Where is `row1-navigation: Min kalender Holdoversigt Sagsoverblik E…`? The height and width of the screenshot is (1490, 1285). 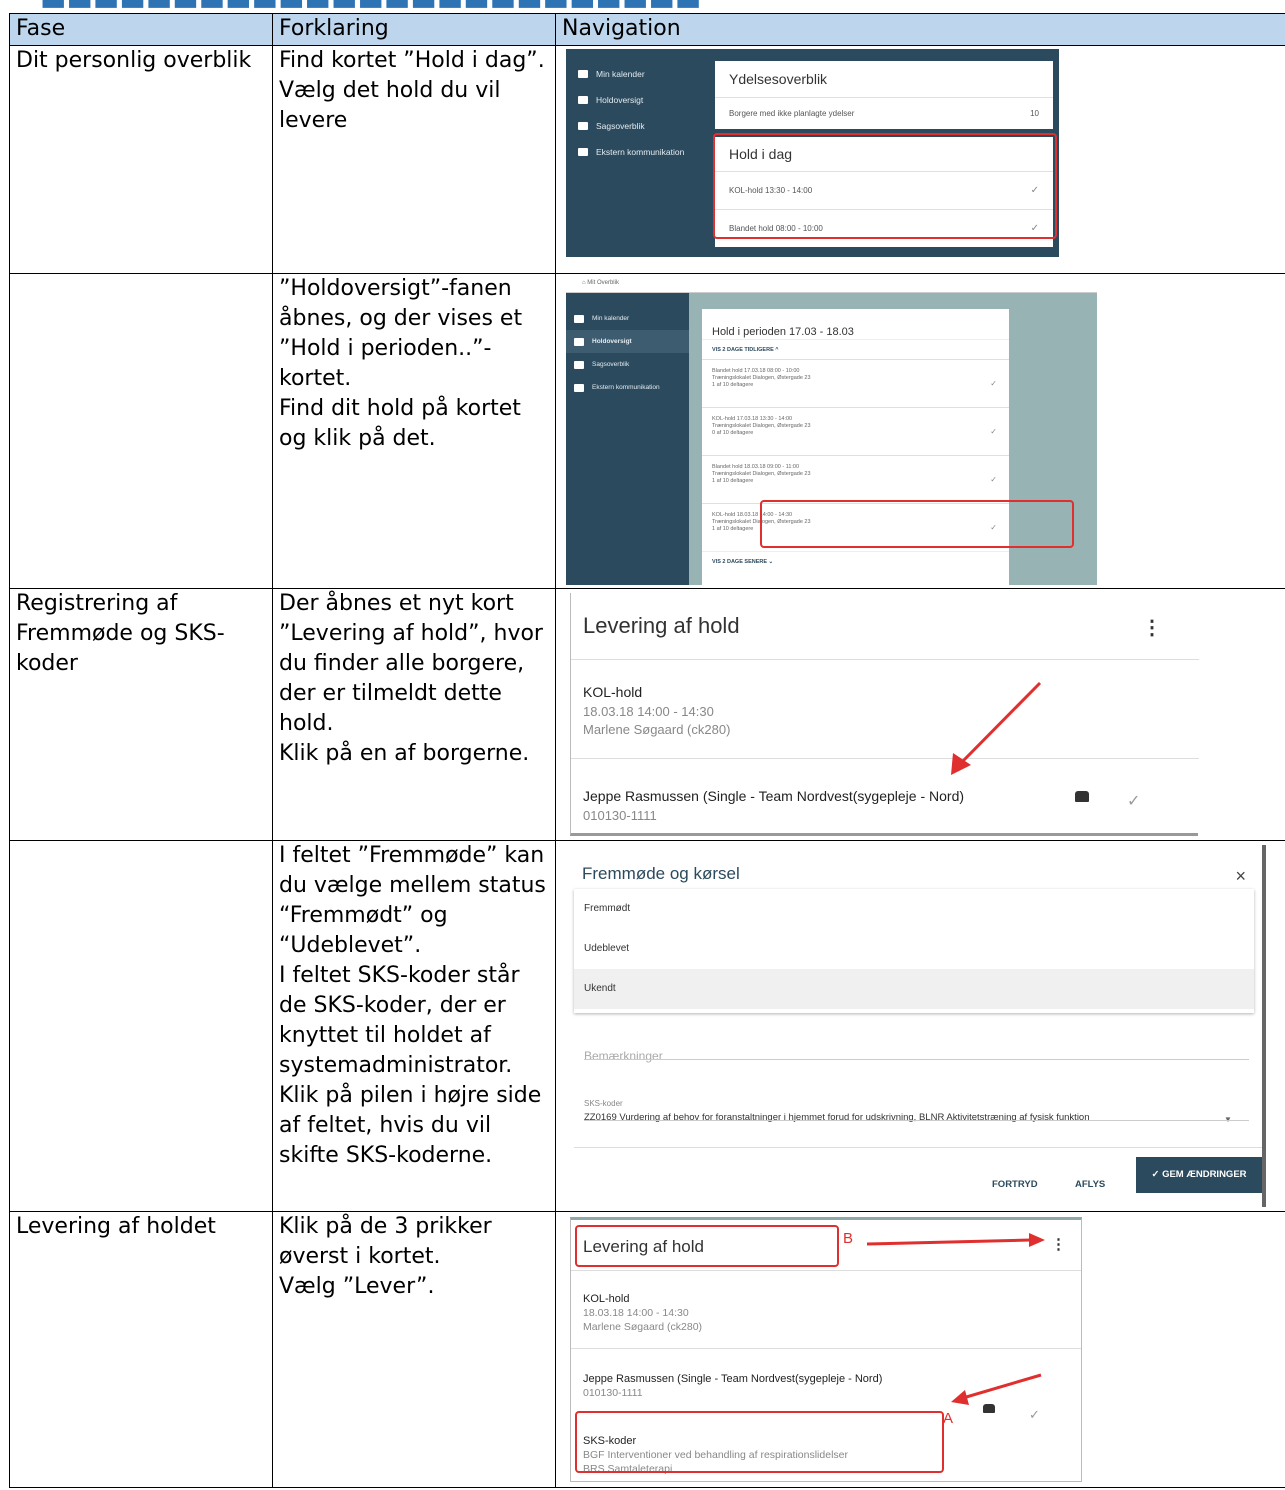 row1-navigation: Min kalender Holdoversigt Sagsoverblik E… is located at coordinates (920, 159).